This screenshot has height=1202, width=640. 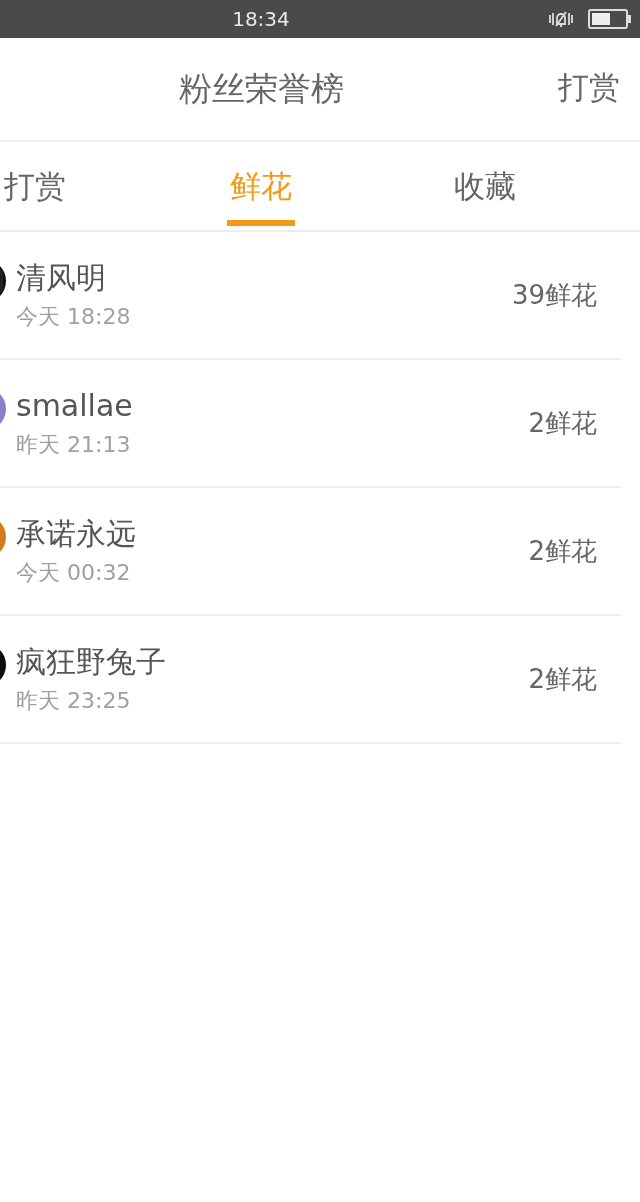 I want to click on user-name: 疯狂野兔子, so click(x=91, y=662).